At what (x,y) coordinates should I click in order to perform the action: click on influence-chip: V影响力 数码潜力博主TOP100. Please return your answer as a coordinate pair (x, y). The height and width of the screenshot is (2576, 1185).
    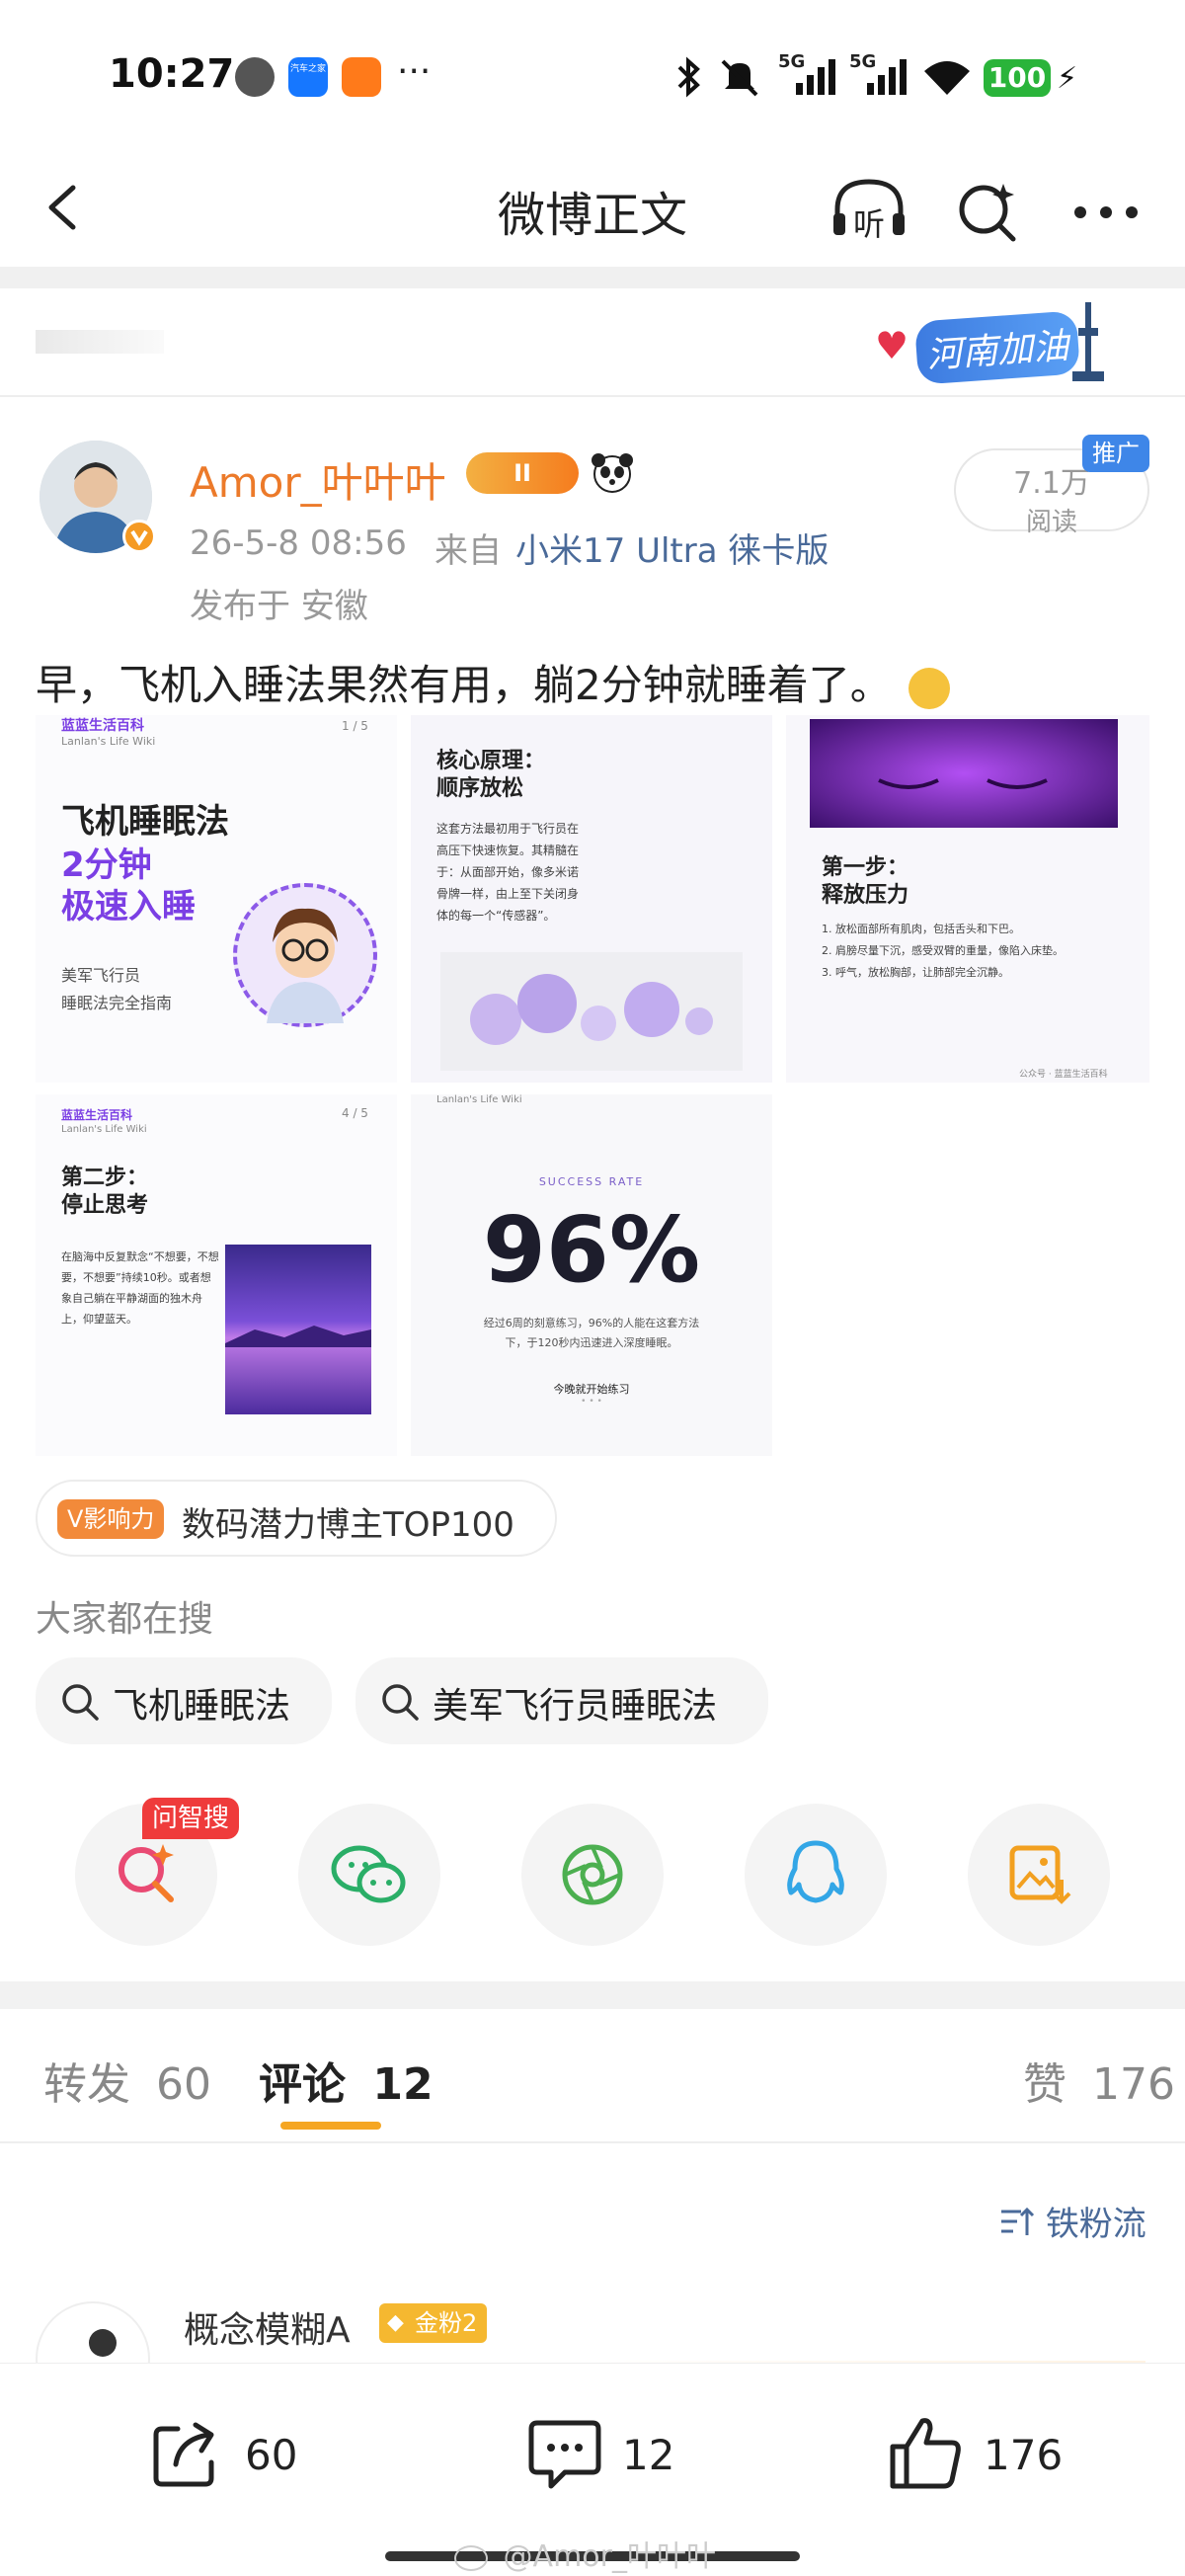
    Looking at the image, I should click on (296, 1518).